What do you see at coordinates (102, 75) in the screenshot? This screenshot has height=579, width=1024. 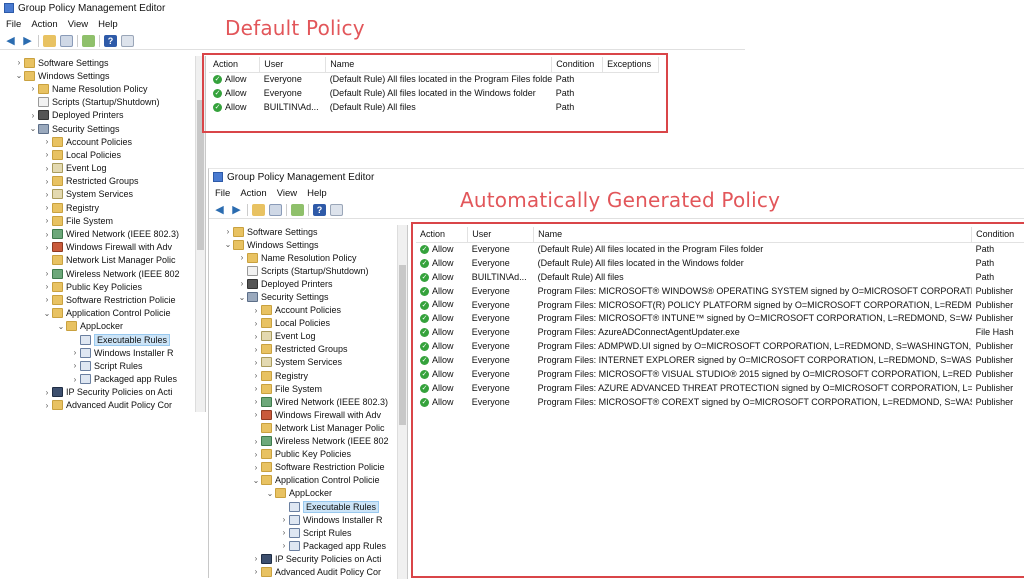 I see `tree-item-windows-settings: ⌄ Windows Settings` at bounding box center [102, 75].